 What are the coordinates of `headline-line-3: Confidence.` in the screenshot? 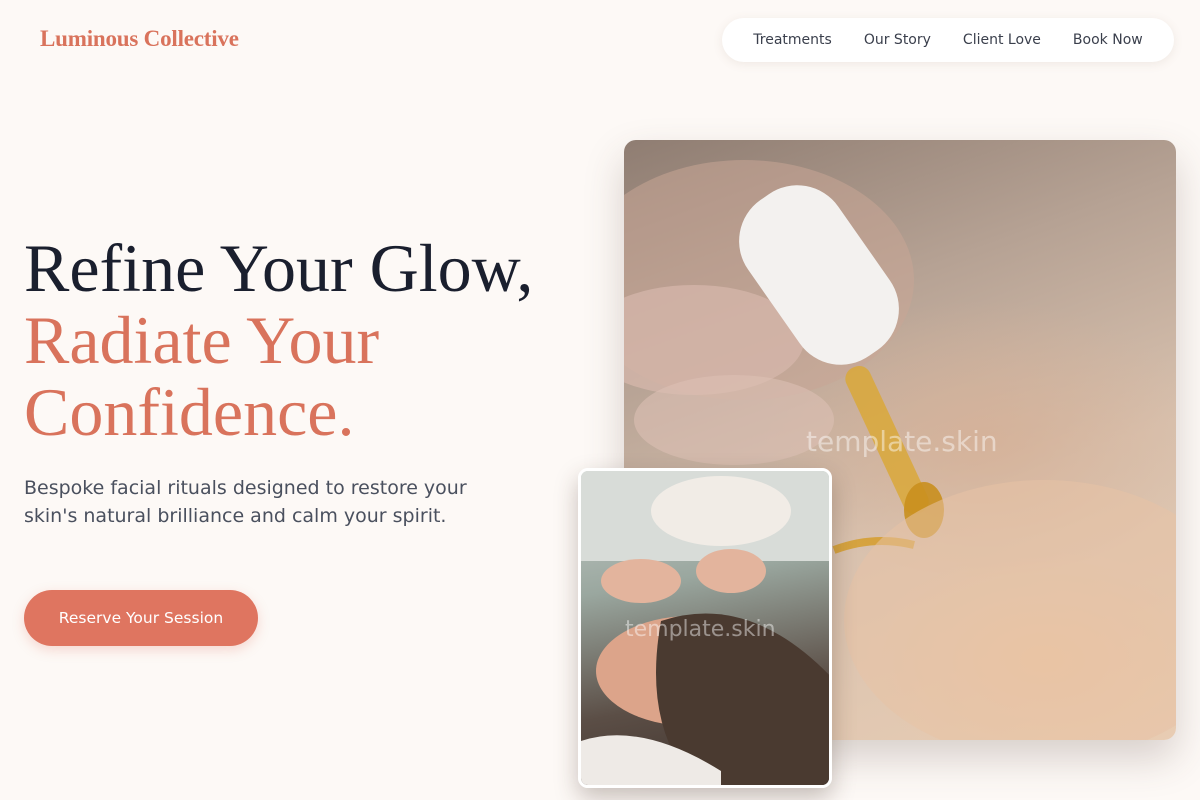 It's located at (189, 412).